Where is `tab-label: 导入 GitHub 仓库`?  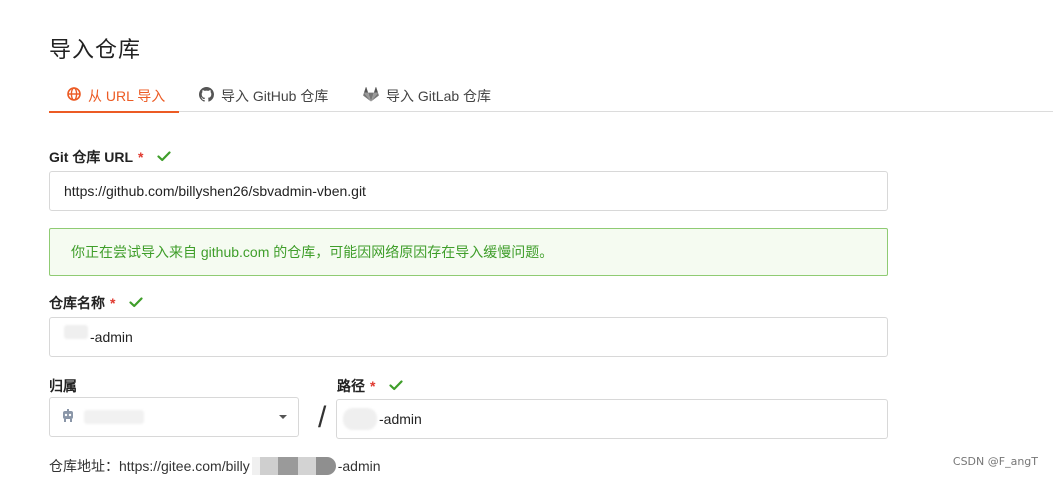 tab-label: 导入 GitHub 仓库 is located at coordinates (275, 96).